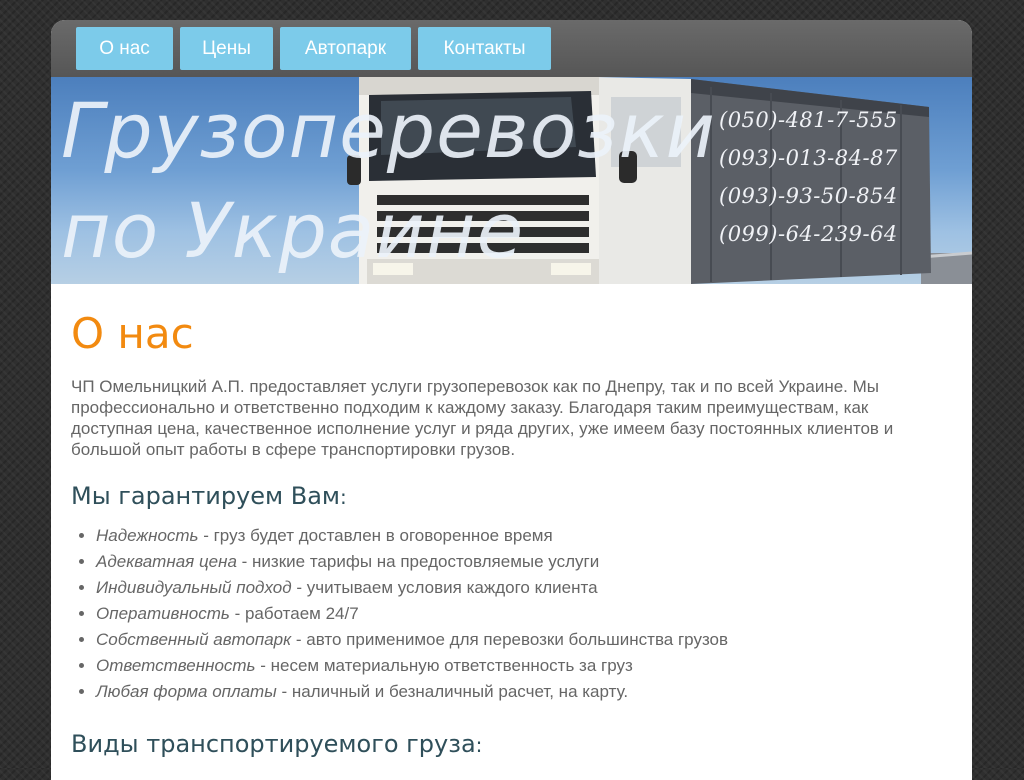 This screenshot has width=1024, height=780. Describe the element at coordinates (206, 496) in the screenshot. I see `guarantees-heading-text: Мы гарантируем Вам` at that location.